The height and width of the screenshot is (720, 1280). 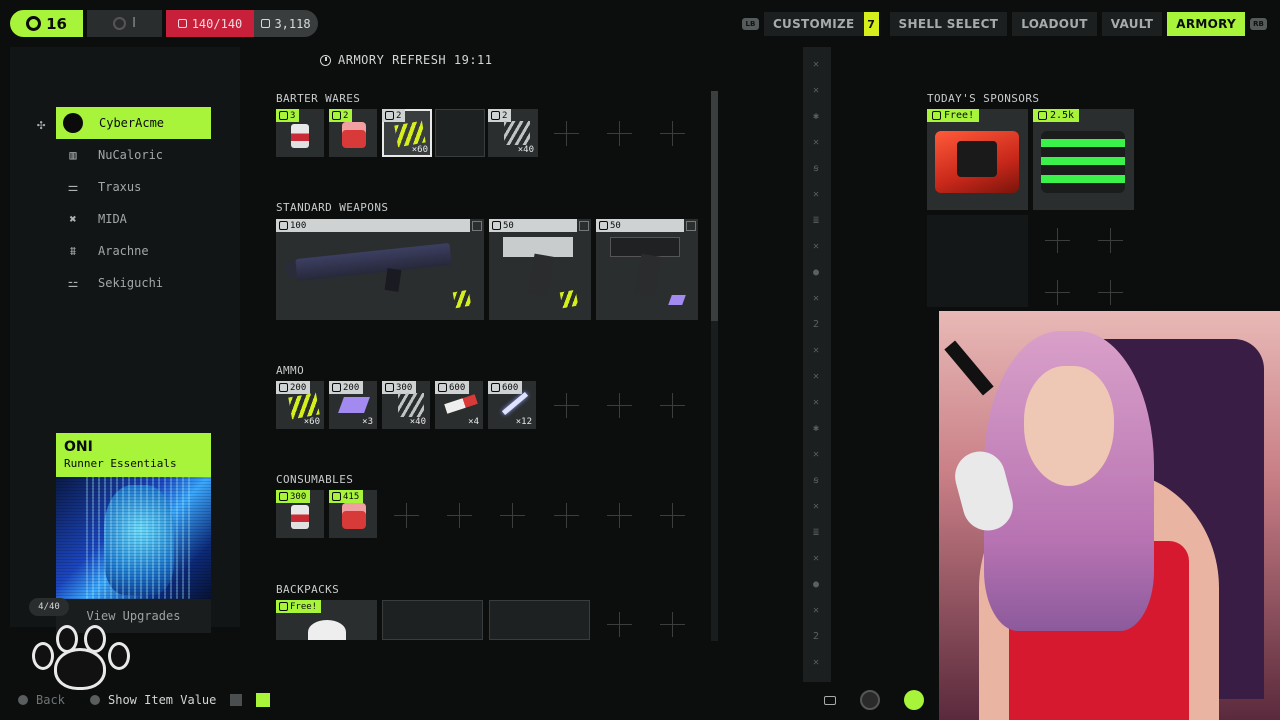 I want to click on section-title-backpacks: BACKPACKS, so click(x=308, y=589).